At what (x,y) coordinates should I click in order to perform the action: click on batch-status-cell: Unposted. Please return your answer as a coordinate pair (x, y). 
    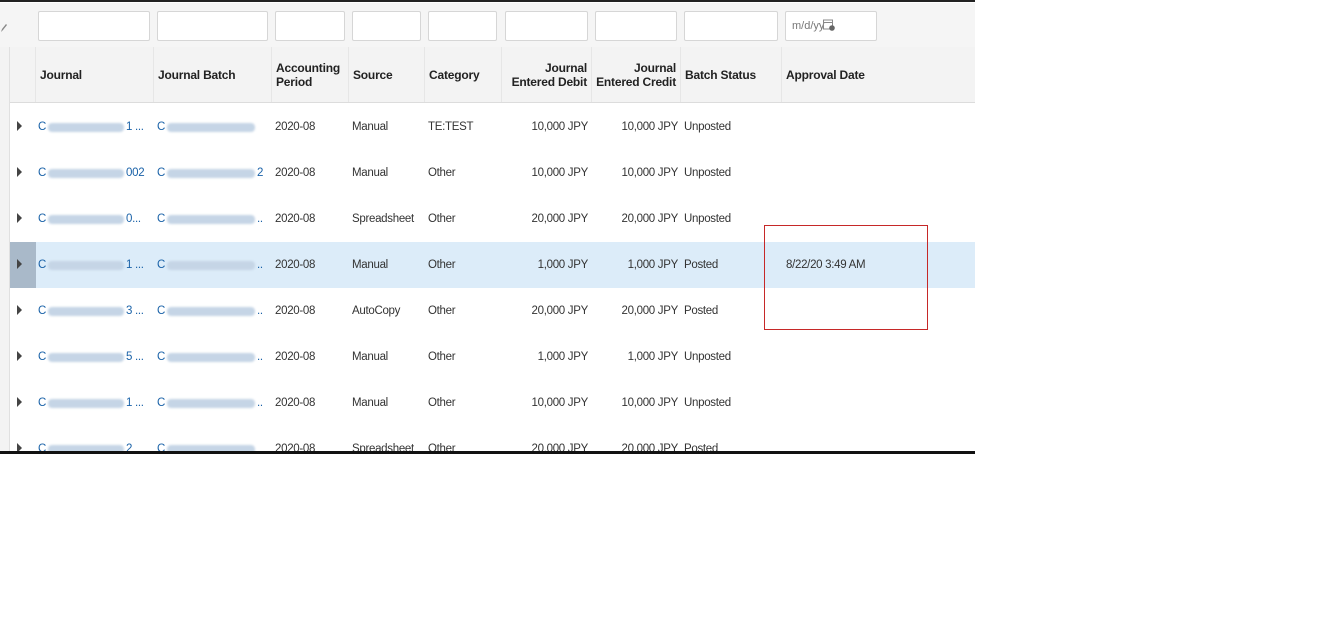
    Looking at the image, I should click on (732, 357).